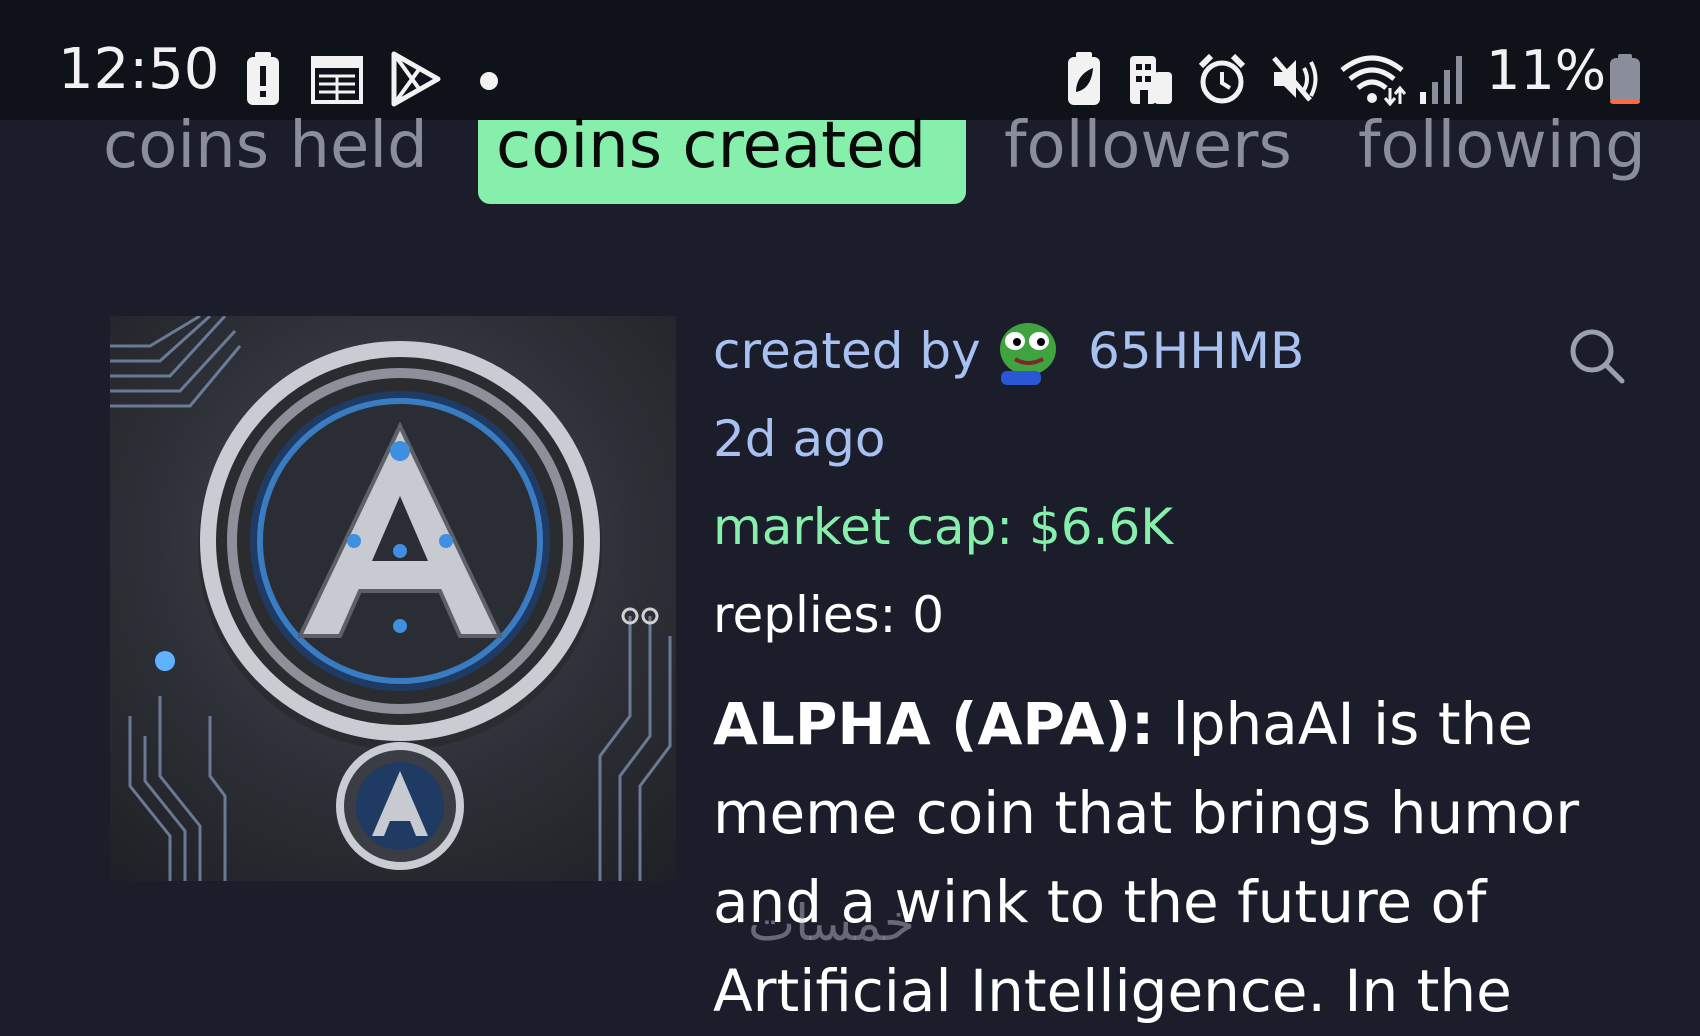  I want to click on calendar-icon, so click(337, 80).